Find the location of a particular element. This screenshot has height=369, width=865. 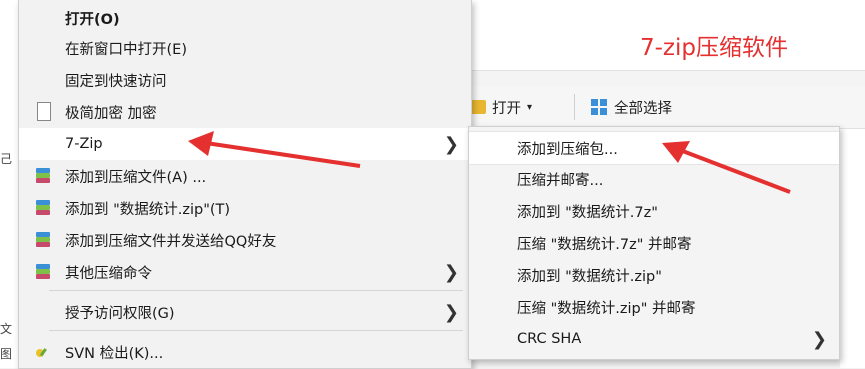

ribbon-select-all-label: 全部选择 is located at coordinates (643, 108).